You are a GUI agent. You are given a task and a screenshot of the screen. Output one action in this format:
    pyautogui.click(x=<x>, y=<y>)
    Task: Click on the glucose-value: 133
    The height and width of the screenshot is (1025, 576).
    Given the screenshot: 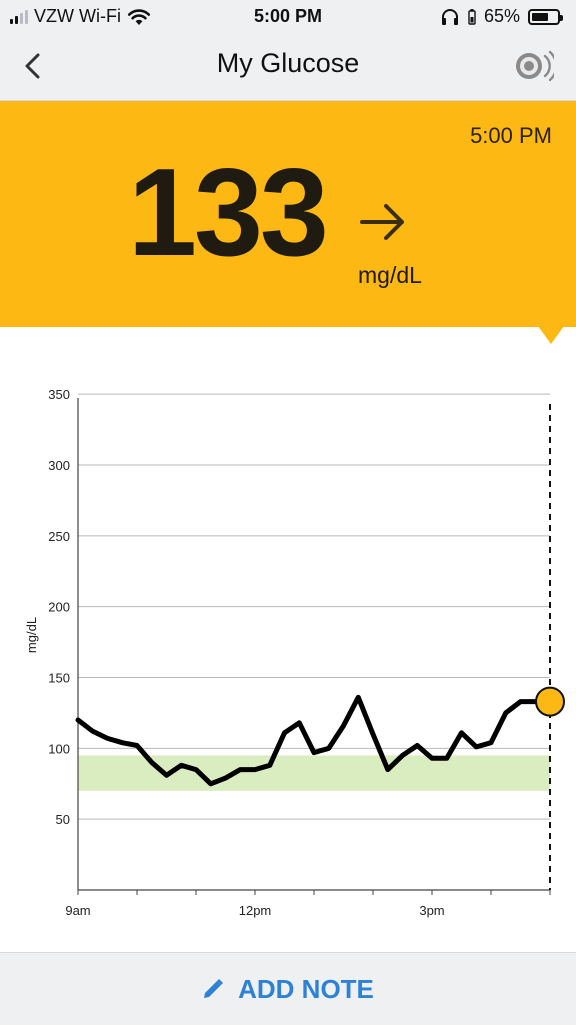 What is the action you would take?
    pyautogui.click(x=228, y=213)
    